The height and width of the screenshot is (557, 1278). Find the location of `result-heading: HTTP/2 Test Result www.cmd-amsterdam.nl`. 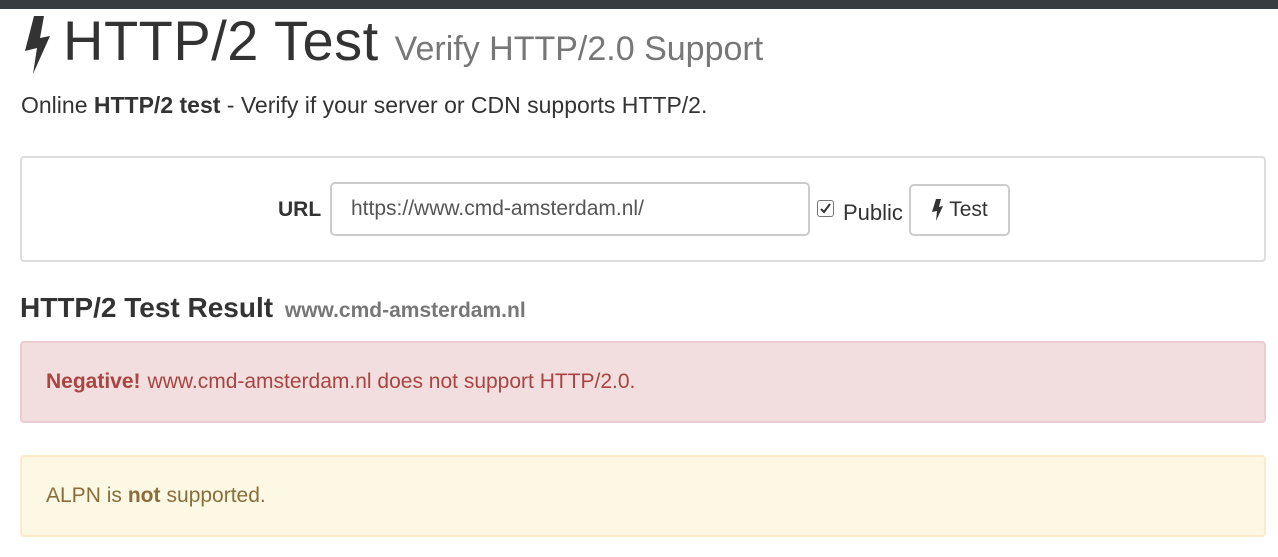

result-heading: HTTP/2 Test Result www.cmd-amsterdam.nl is located at coordinates (273, 309).